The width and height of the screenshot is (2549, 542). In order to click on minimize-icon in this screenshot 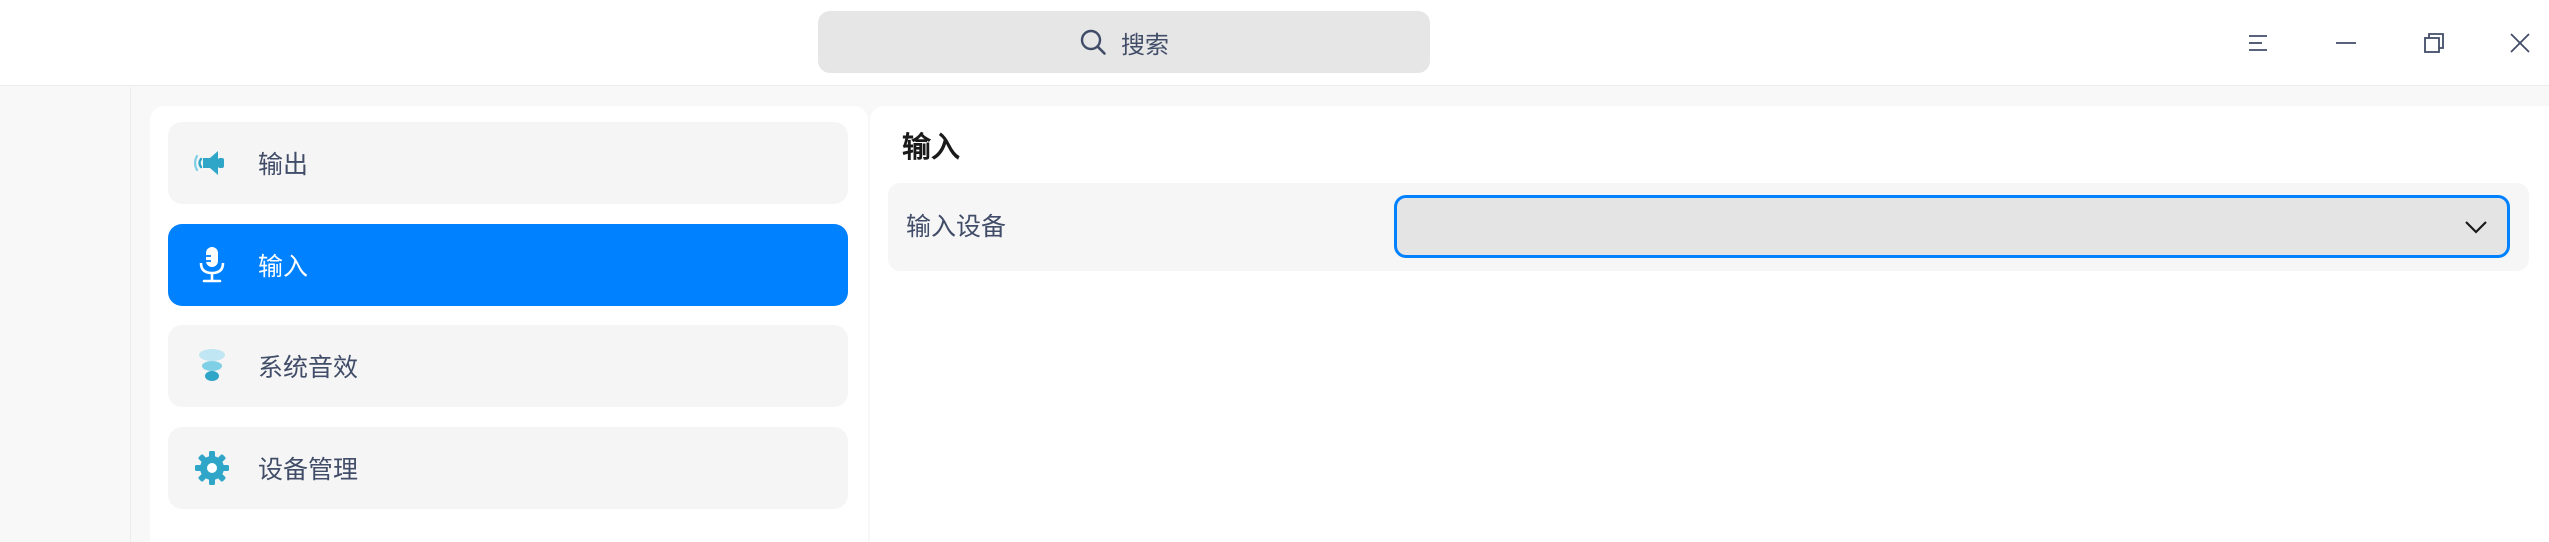, I will do `click(2346, 43)`.